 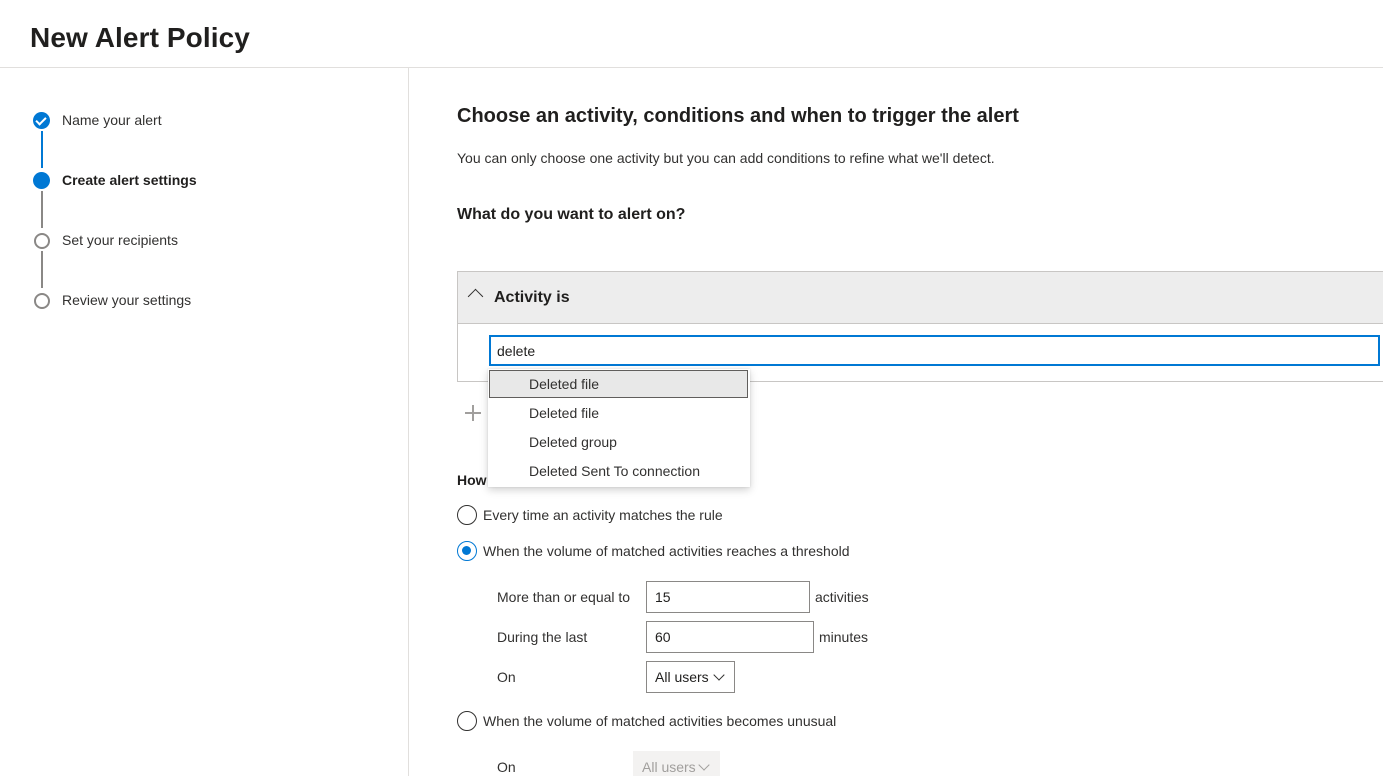 What do you see at coordinates (129, 180) in the screenshot?
I see `wizard-step-label: Create alert settings` at bounding box center [129, 180].